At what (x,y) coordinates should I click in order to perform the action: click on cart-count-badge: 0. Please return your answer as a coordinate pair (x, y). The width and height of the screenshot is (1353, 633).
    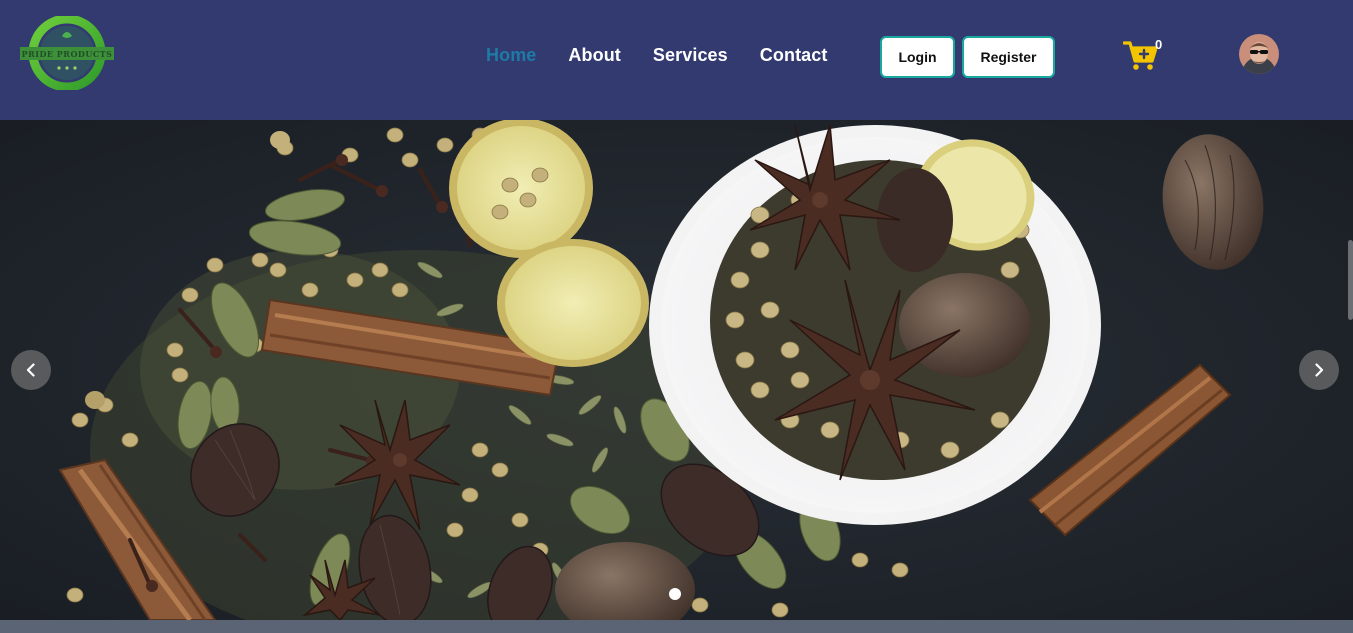
    Looking at the image, I should click on (1159, 44).